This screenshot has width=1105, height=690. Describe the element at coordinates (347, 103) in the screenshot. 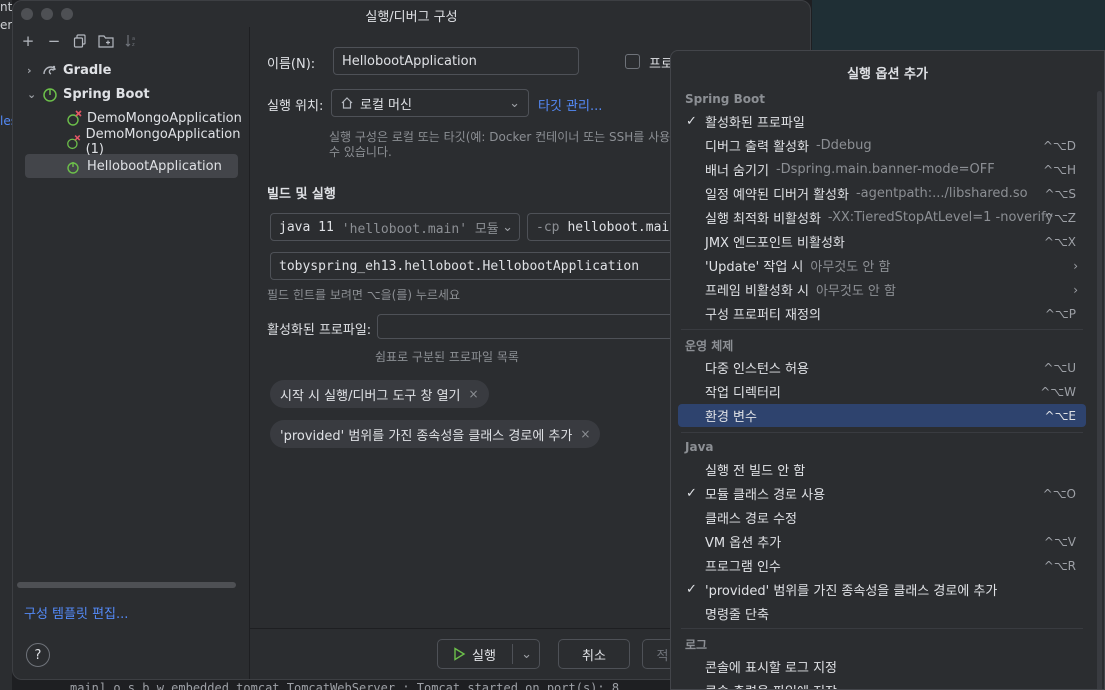

I see `home-icon` at that location.